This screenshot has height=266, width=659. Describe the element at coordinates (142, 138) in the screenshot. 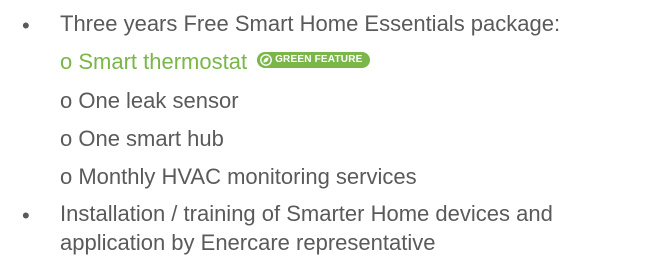

I see `subitem-smart-hub: o One smart hub` at that location.